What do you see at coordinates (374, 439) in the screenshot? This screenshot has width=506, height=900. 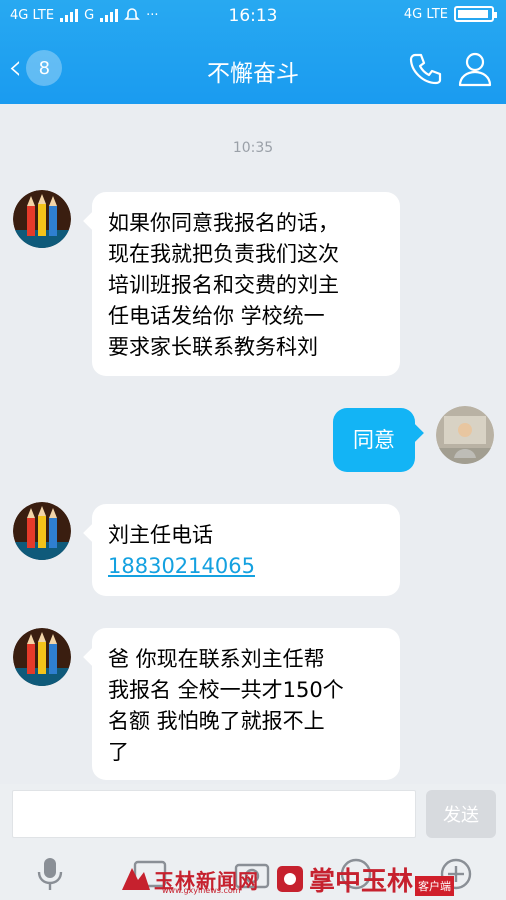 I see `message-text: 同意` at bounding box center [374, 439].